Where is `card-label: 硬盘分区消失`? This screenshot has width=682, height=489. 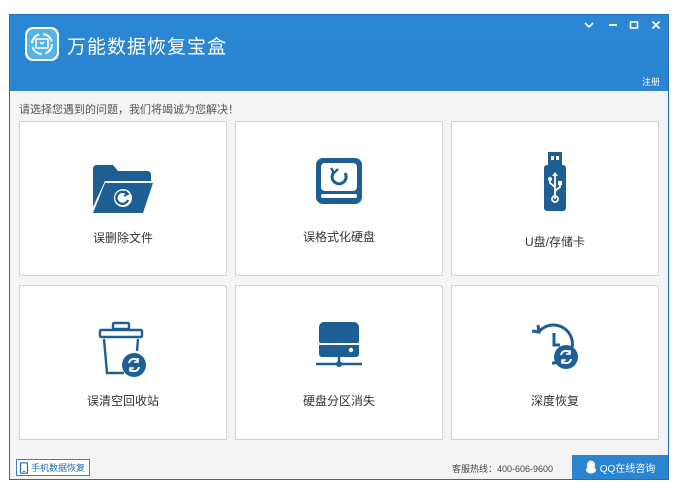 card-label: 硬盘分区消失 is located at coordinates (338, 401).